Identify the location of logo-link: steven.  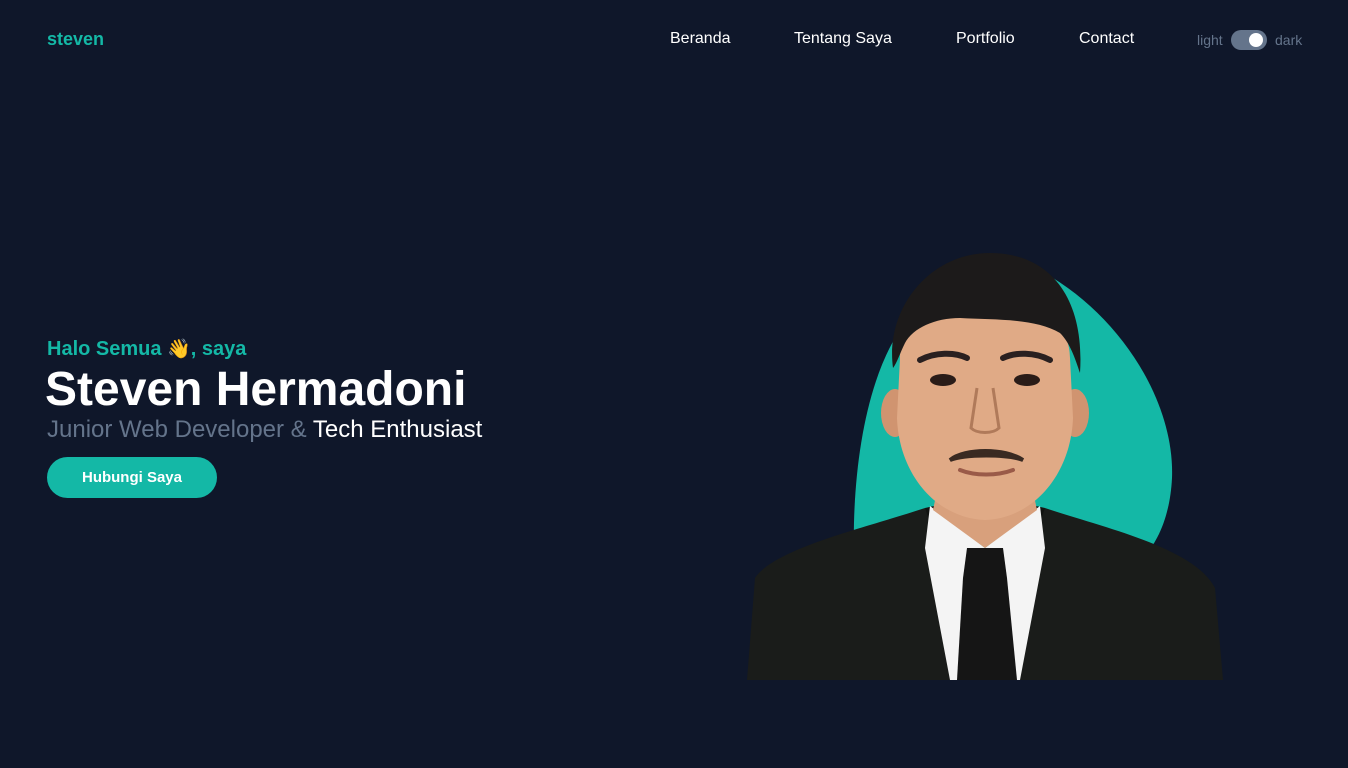
(75, 39).